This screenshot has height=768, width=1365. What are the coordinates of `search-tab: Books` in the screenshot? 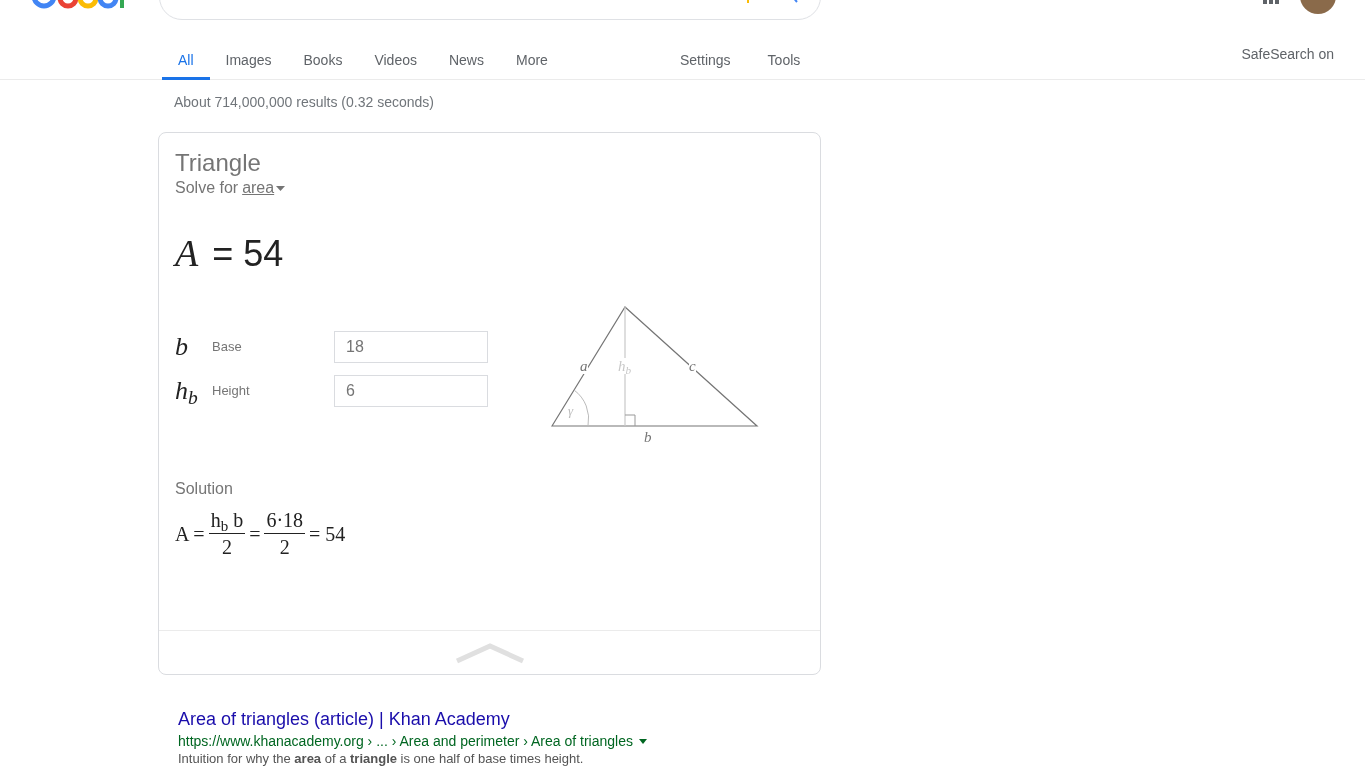 It's located at (323, 60).